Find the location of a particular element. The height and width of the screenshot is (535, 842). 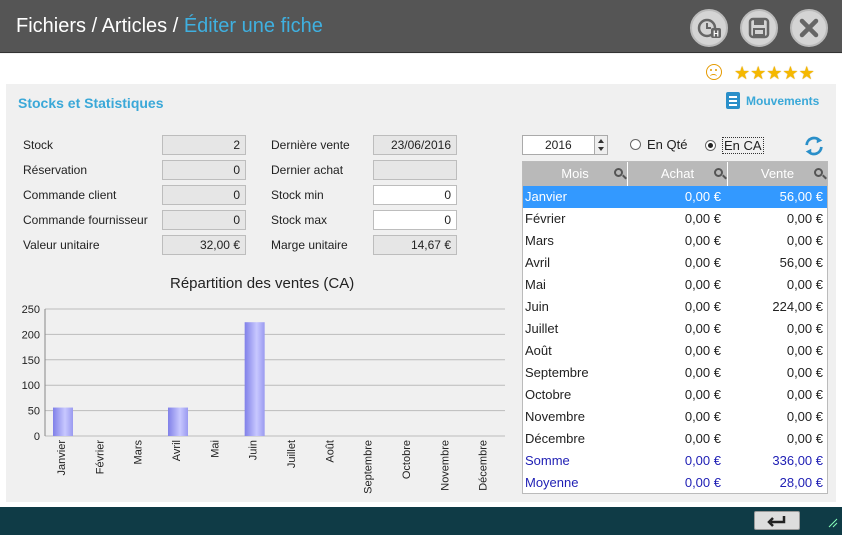

x-tick-label: Novembre is located at coordinates (445, 465).